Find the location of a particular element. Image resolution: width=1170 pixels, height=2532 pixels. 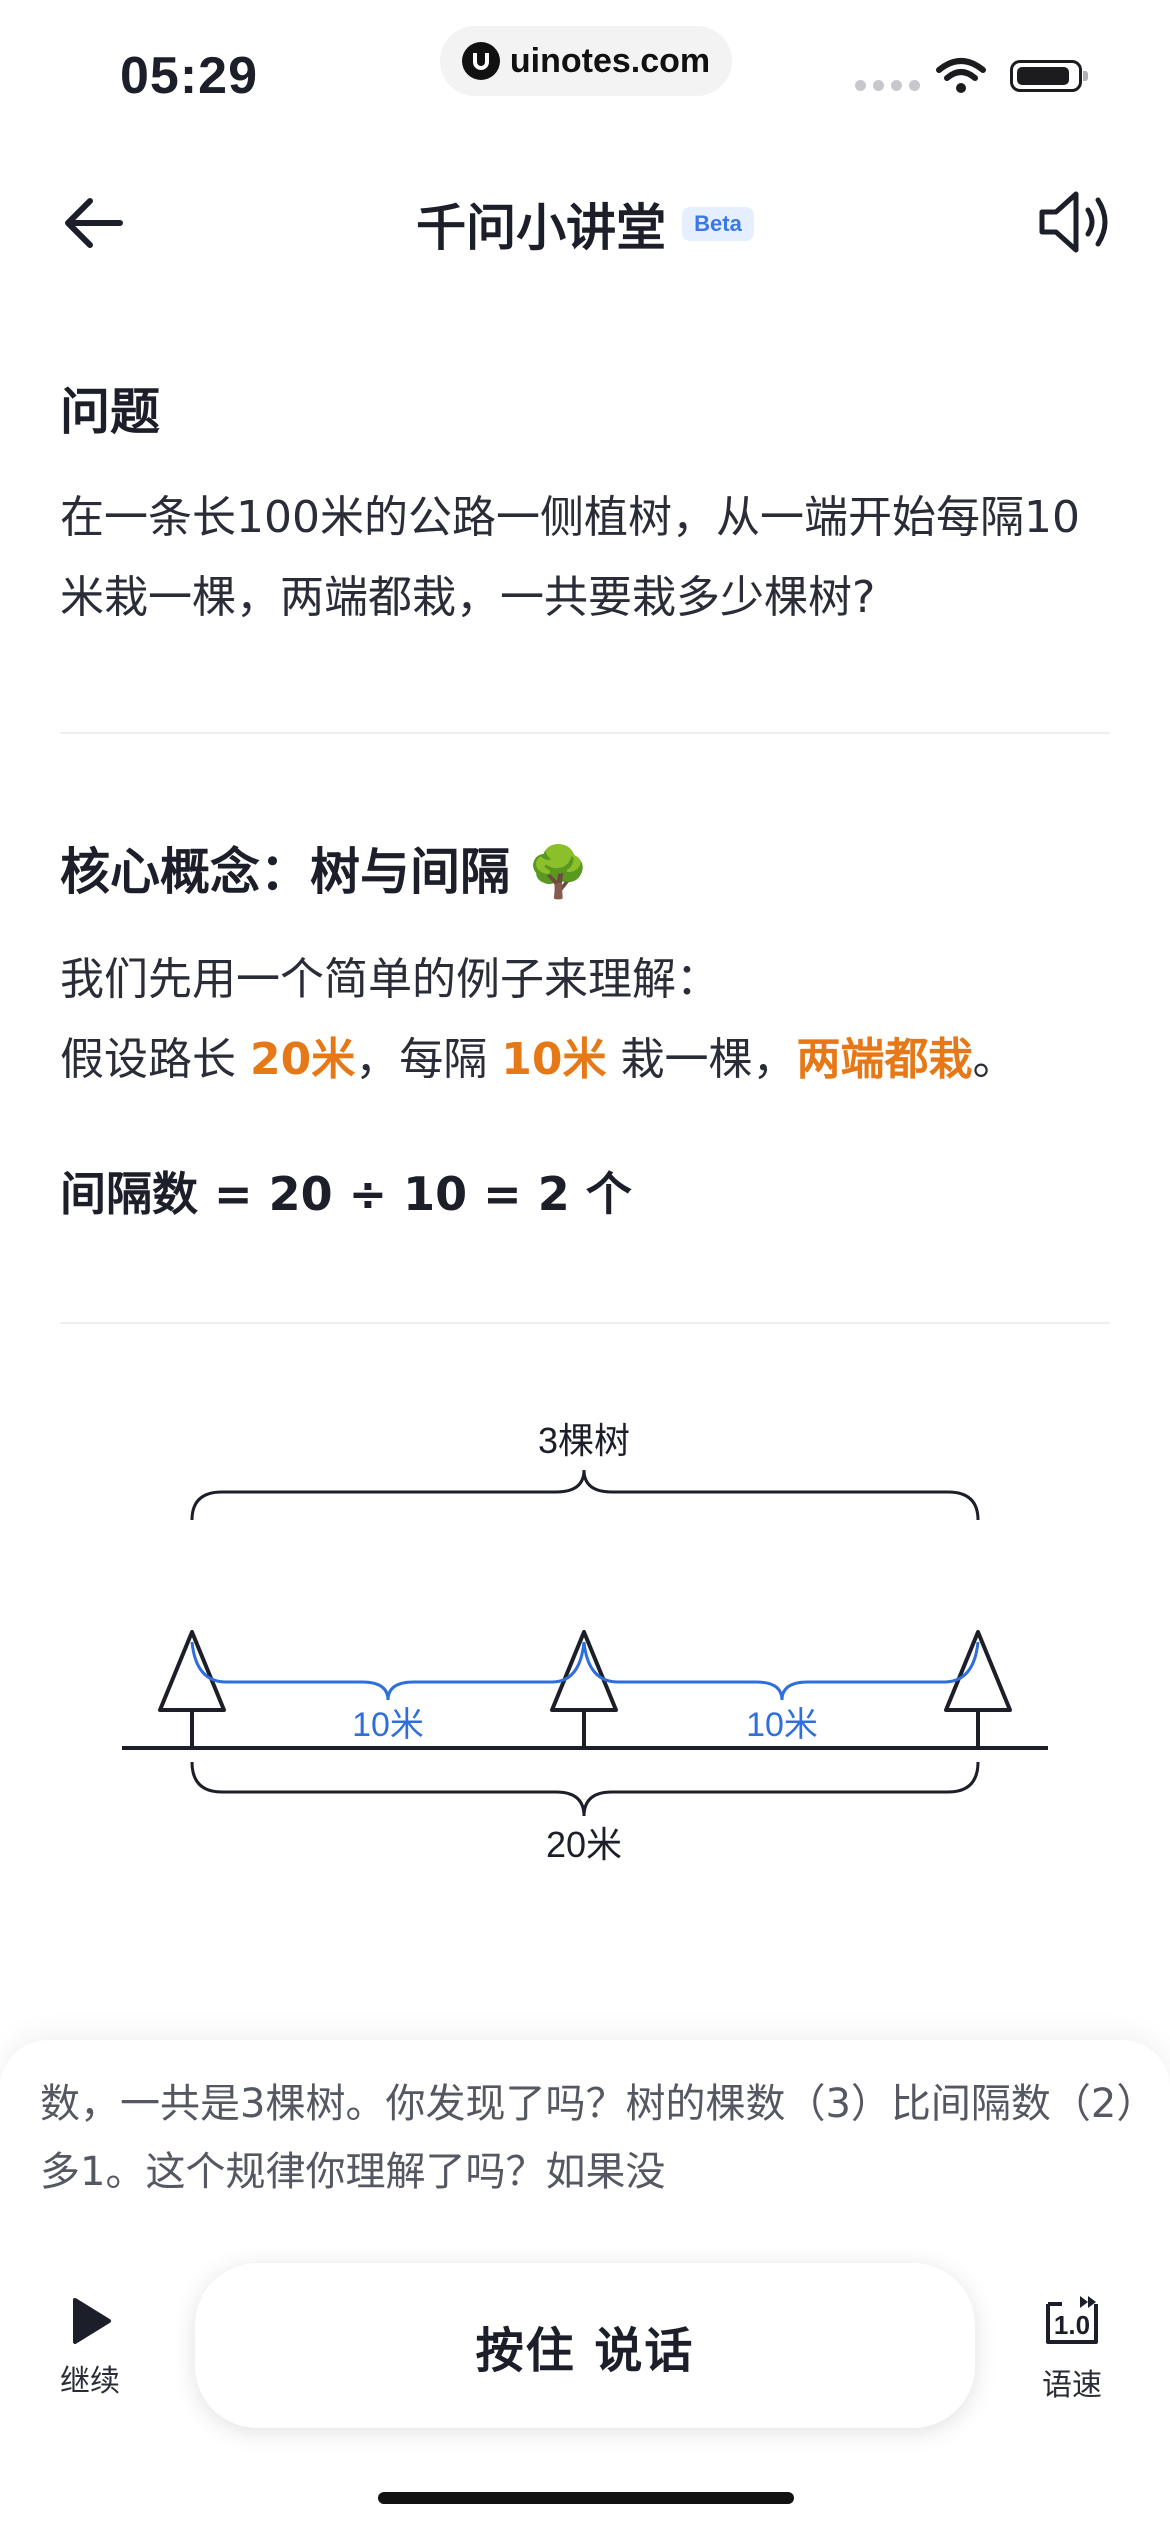

tree-interval-diagram: 3棵树 10米 10米 20米 is located at coordinates (585, 1642).